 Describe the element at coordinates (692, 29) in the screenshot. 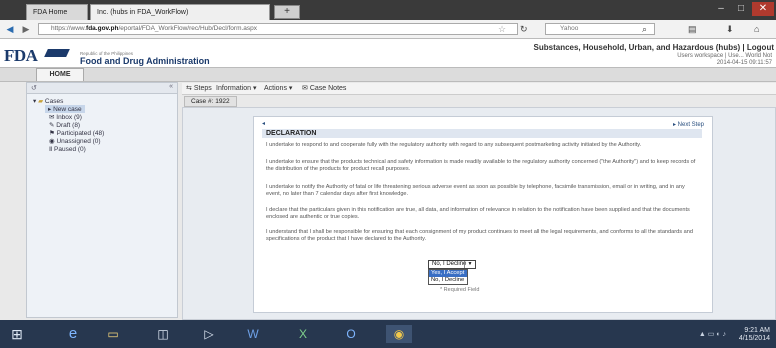

I see `bookmarks-icon: ▤` at that location.